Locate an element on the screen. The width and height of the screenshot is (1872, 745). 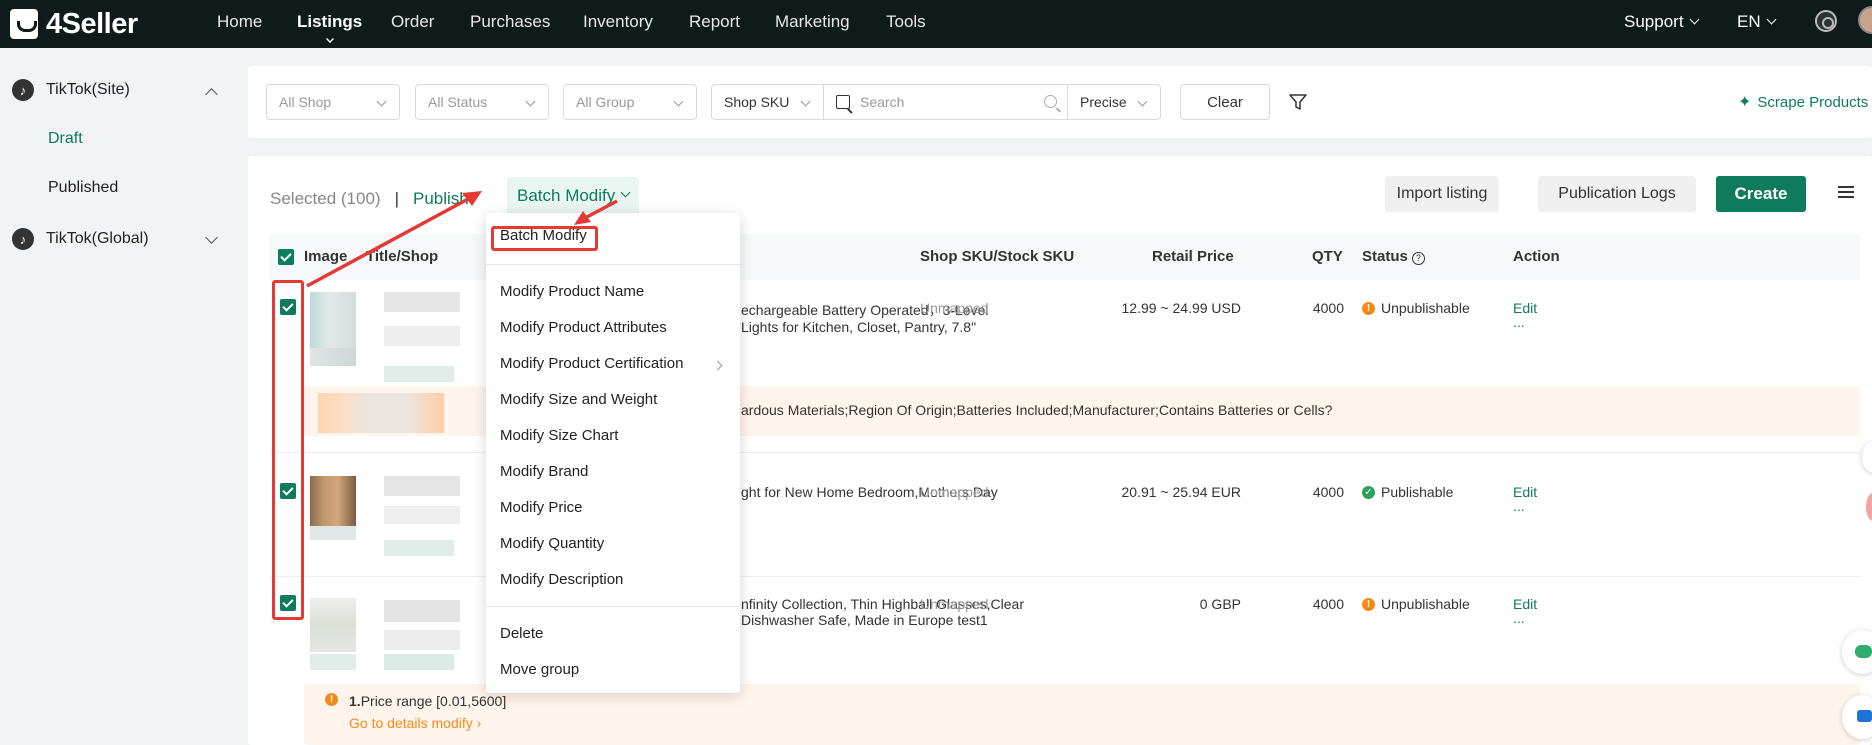
menu-item-modify-quantity: Modify Quantity is located at coordinates (552, 543).